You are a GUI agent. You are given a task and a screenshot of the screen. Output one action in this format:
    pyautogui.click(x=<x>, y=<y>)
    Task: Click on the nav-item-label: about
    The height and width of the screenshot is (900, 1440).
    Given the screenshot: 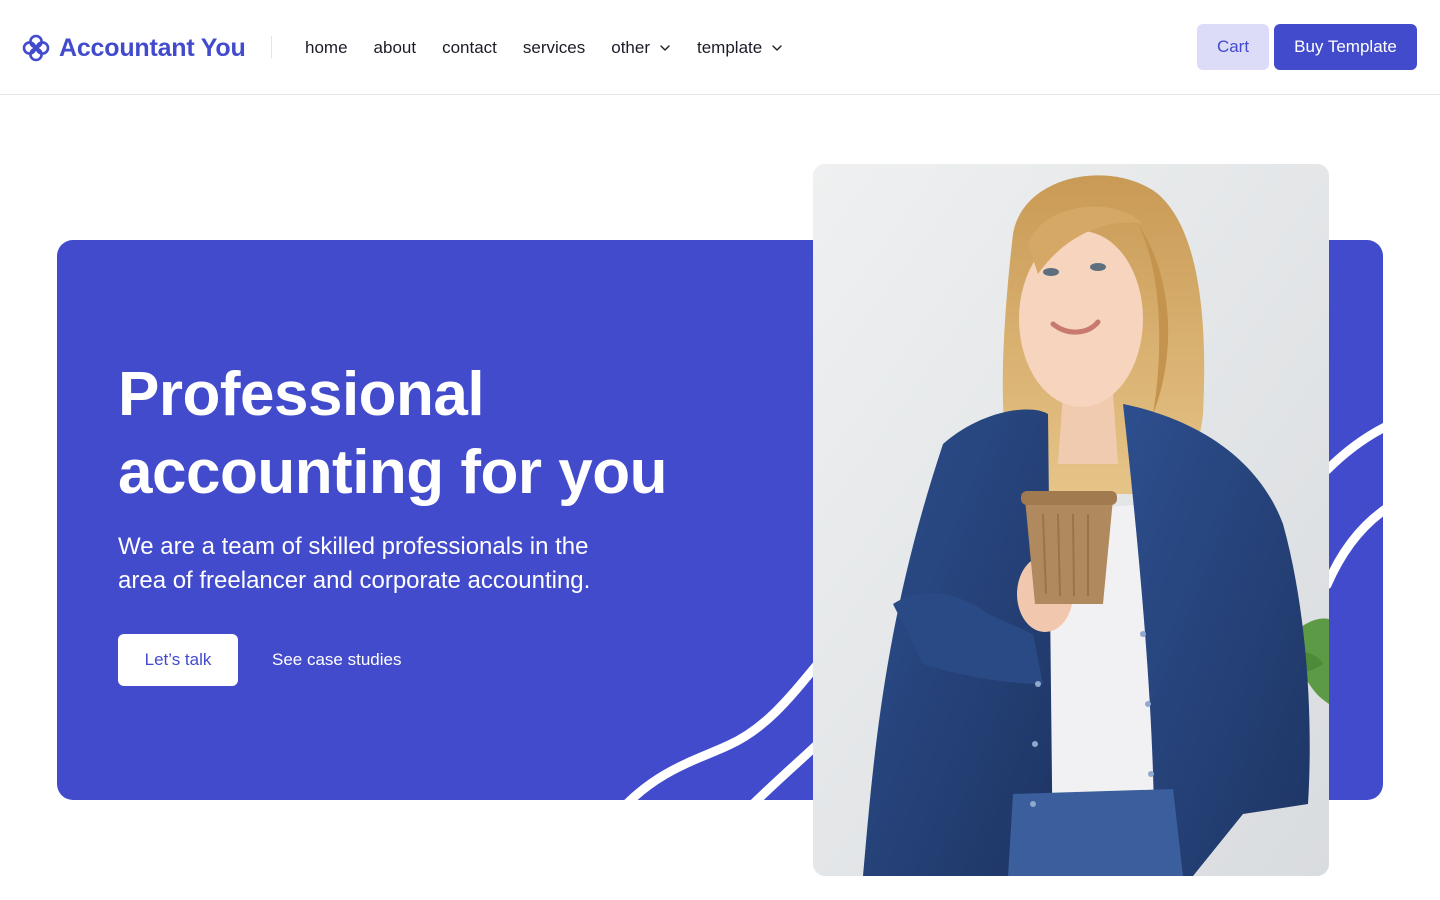 What is the action you would take?
    pyautogui.click(x=395, y=47)
    